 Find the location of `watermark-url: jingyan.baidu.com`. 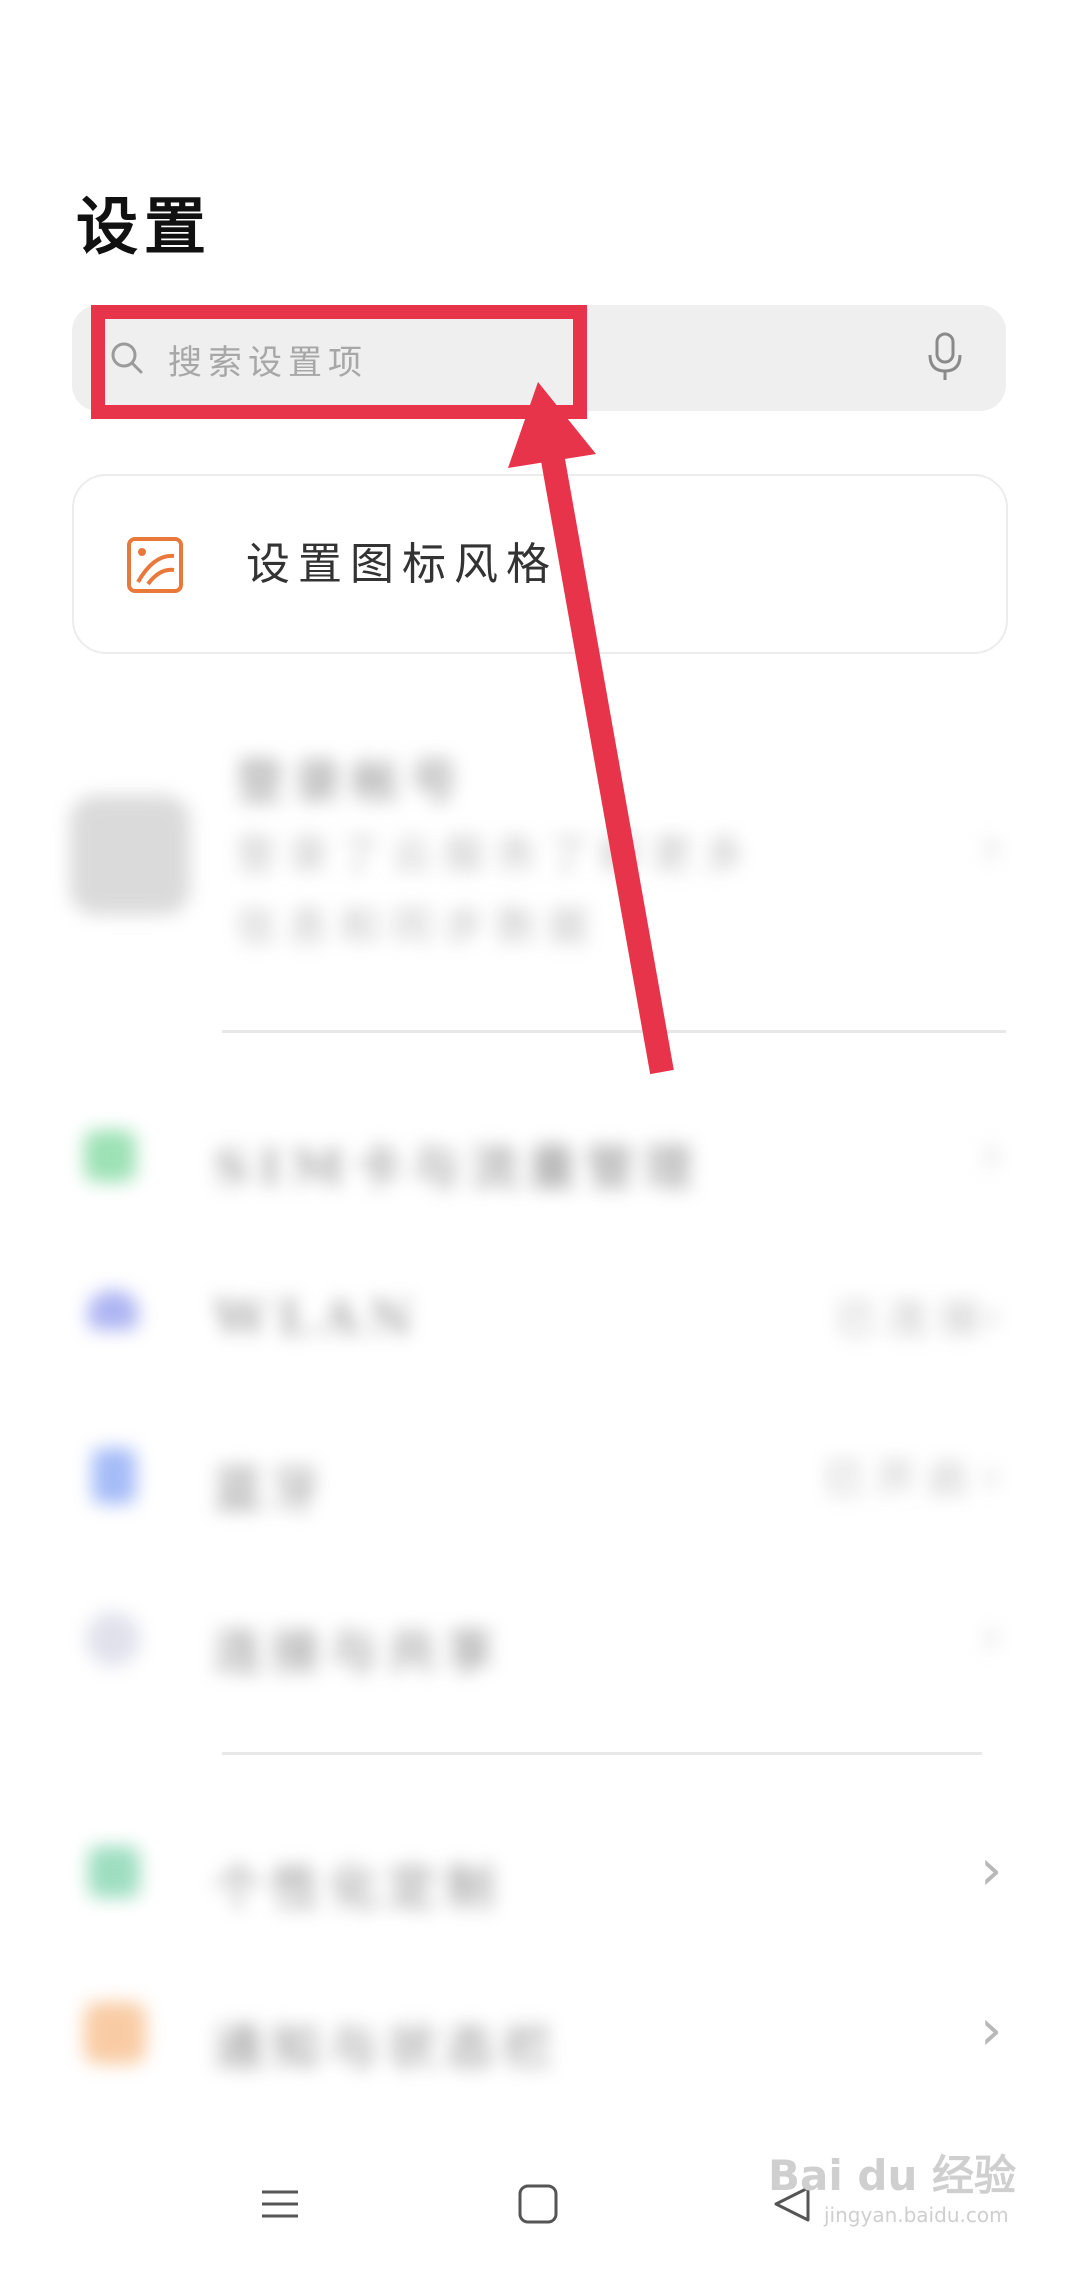

watermark-url: jingyan.baidu.com is located at coordinates (916, 2215).